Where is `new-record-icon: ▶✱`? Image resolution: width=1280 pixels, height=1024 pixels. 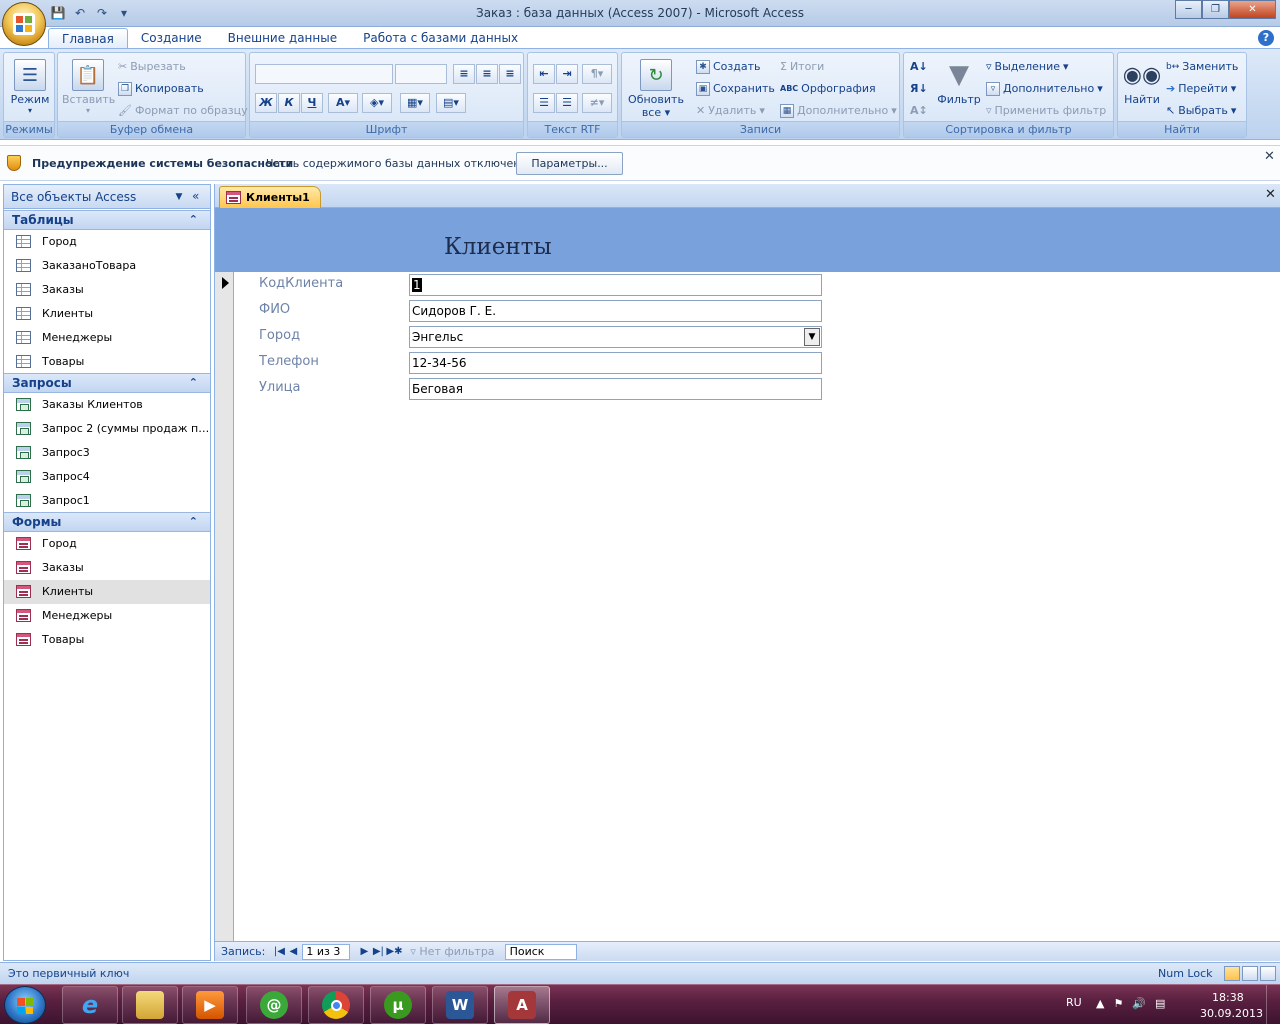 new-record-icon: ▶✱ is located at coordinates (394, 951).